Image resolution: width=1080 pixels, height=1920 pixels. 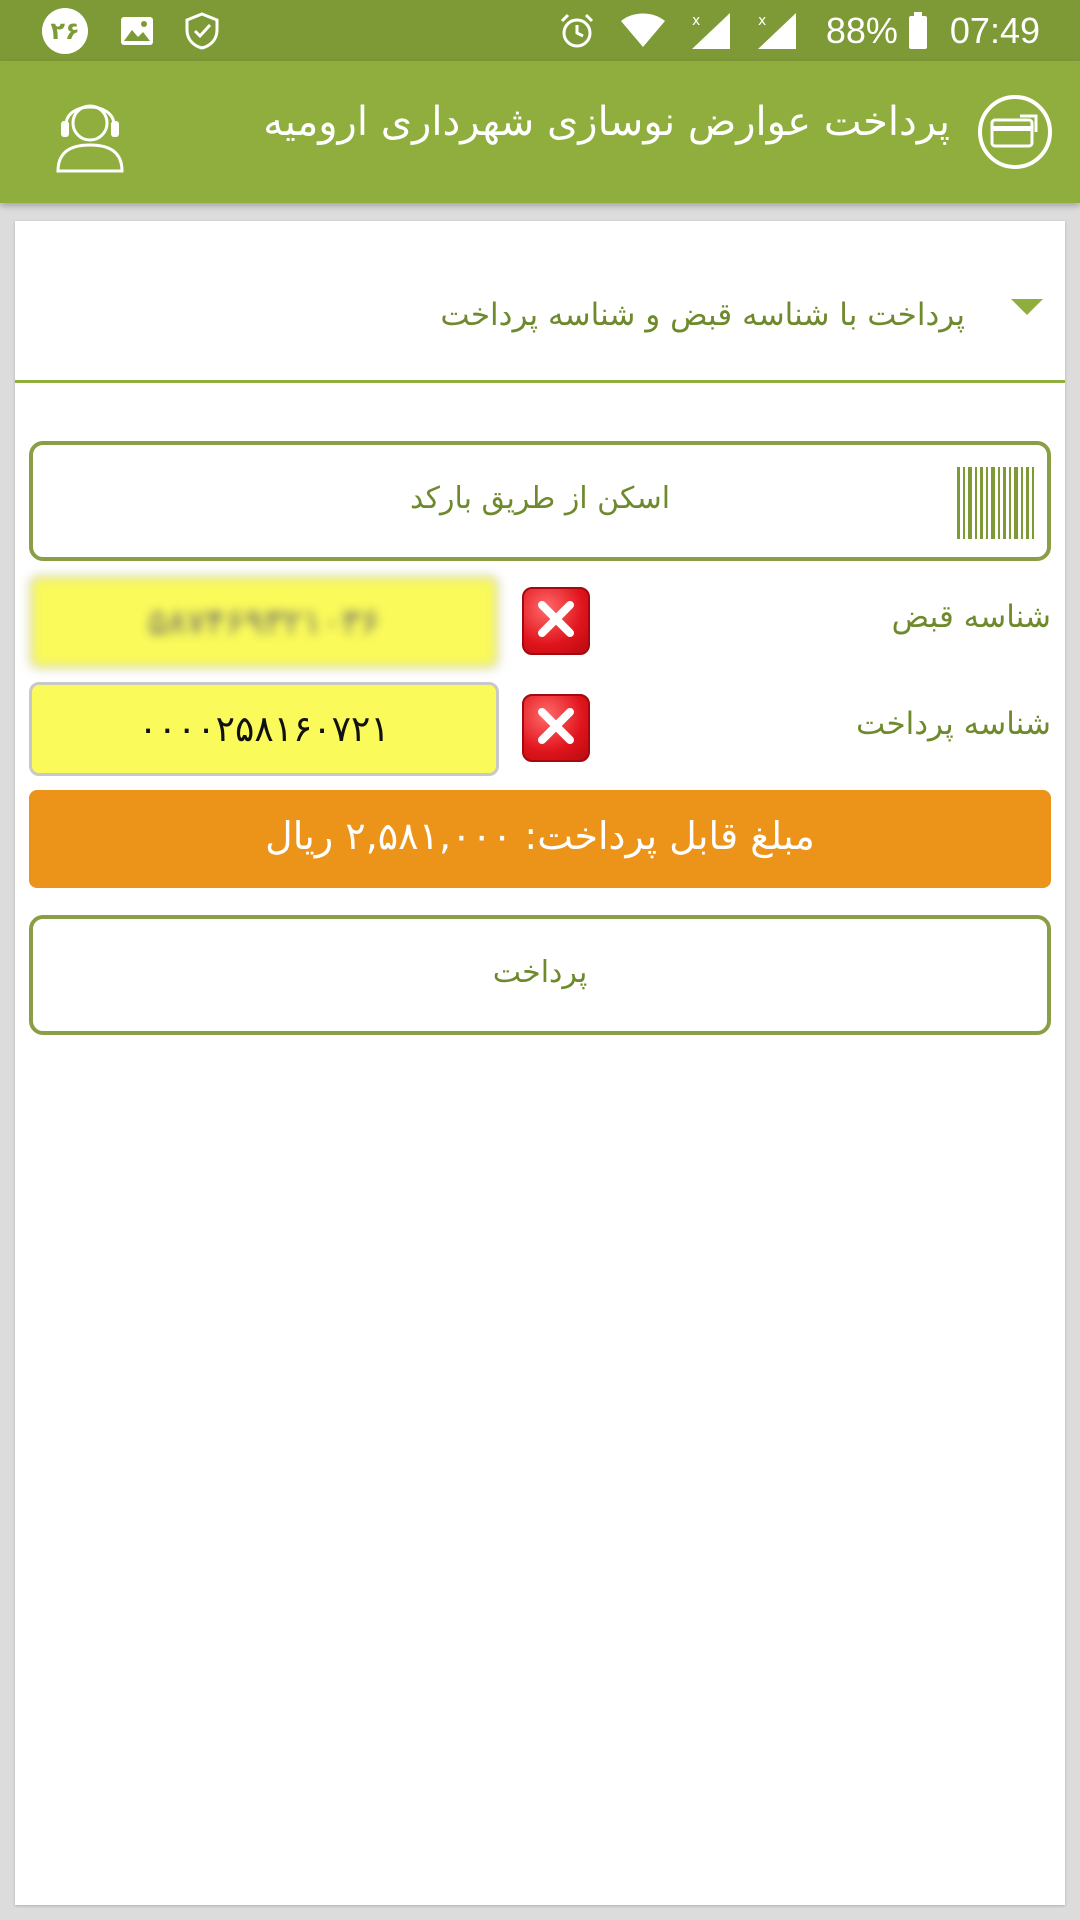 What do you see at coordinates (1027, 307) in the screenshot?
I see `chevron-down-icon` at bounding box center [1027, 307].